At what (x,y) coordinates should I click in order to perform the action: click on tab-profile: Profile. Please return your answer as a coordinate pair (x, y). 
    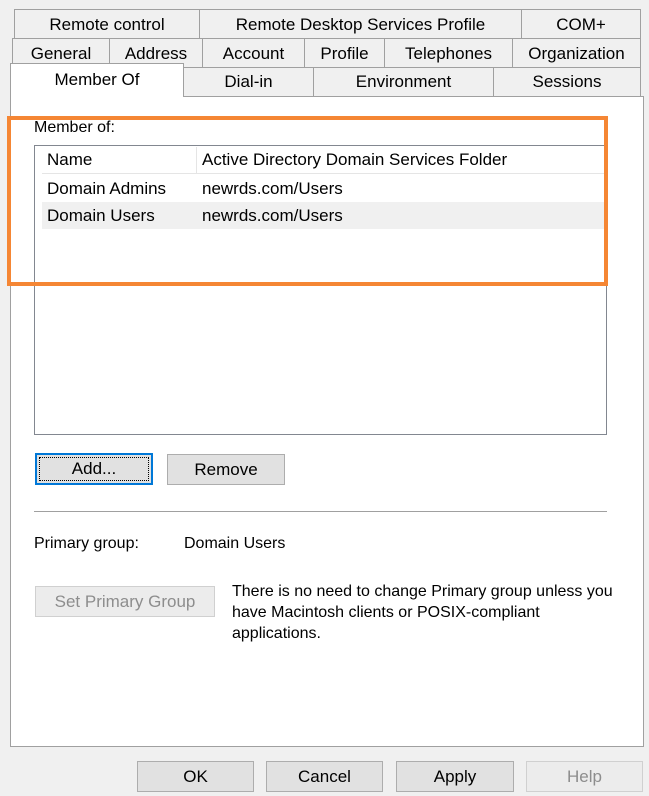
    Looking at the image, I should click on (344, 53).